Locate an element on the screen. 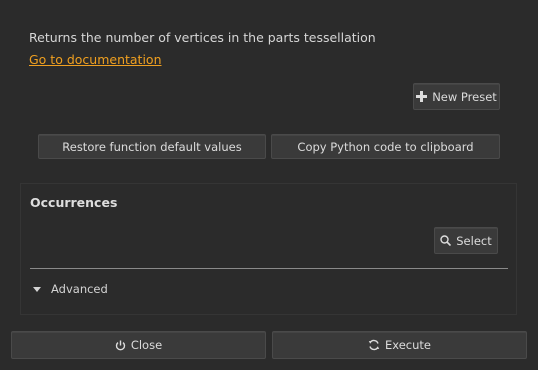  copy-python-button: Copy Python code to clipboard is located at coordinates (385, 146).